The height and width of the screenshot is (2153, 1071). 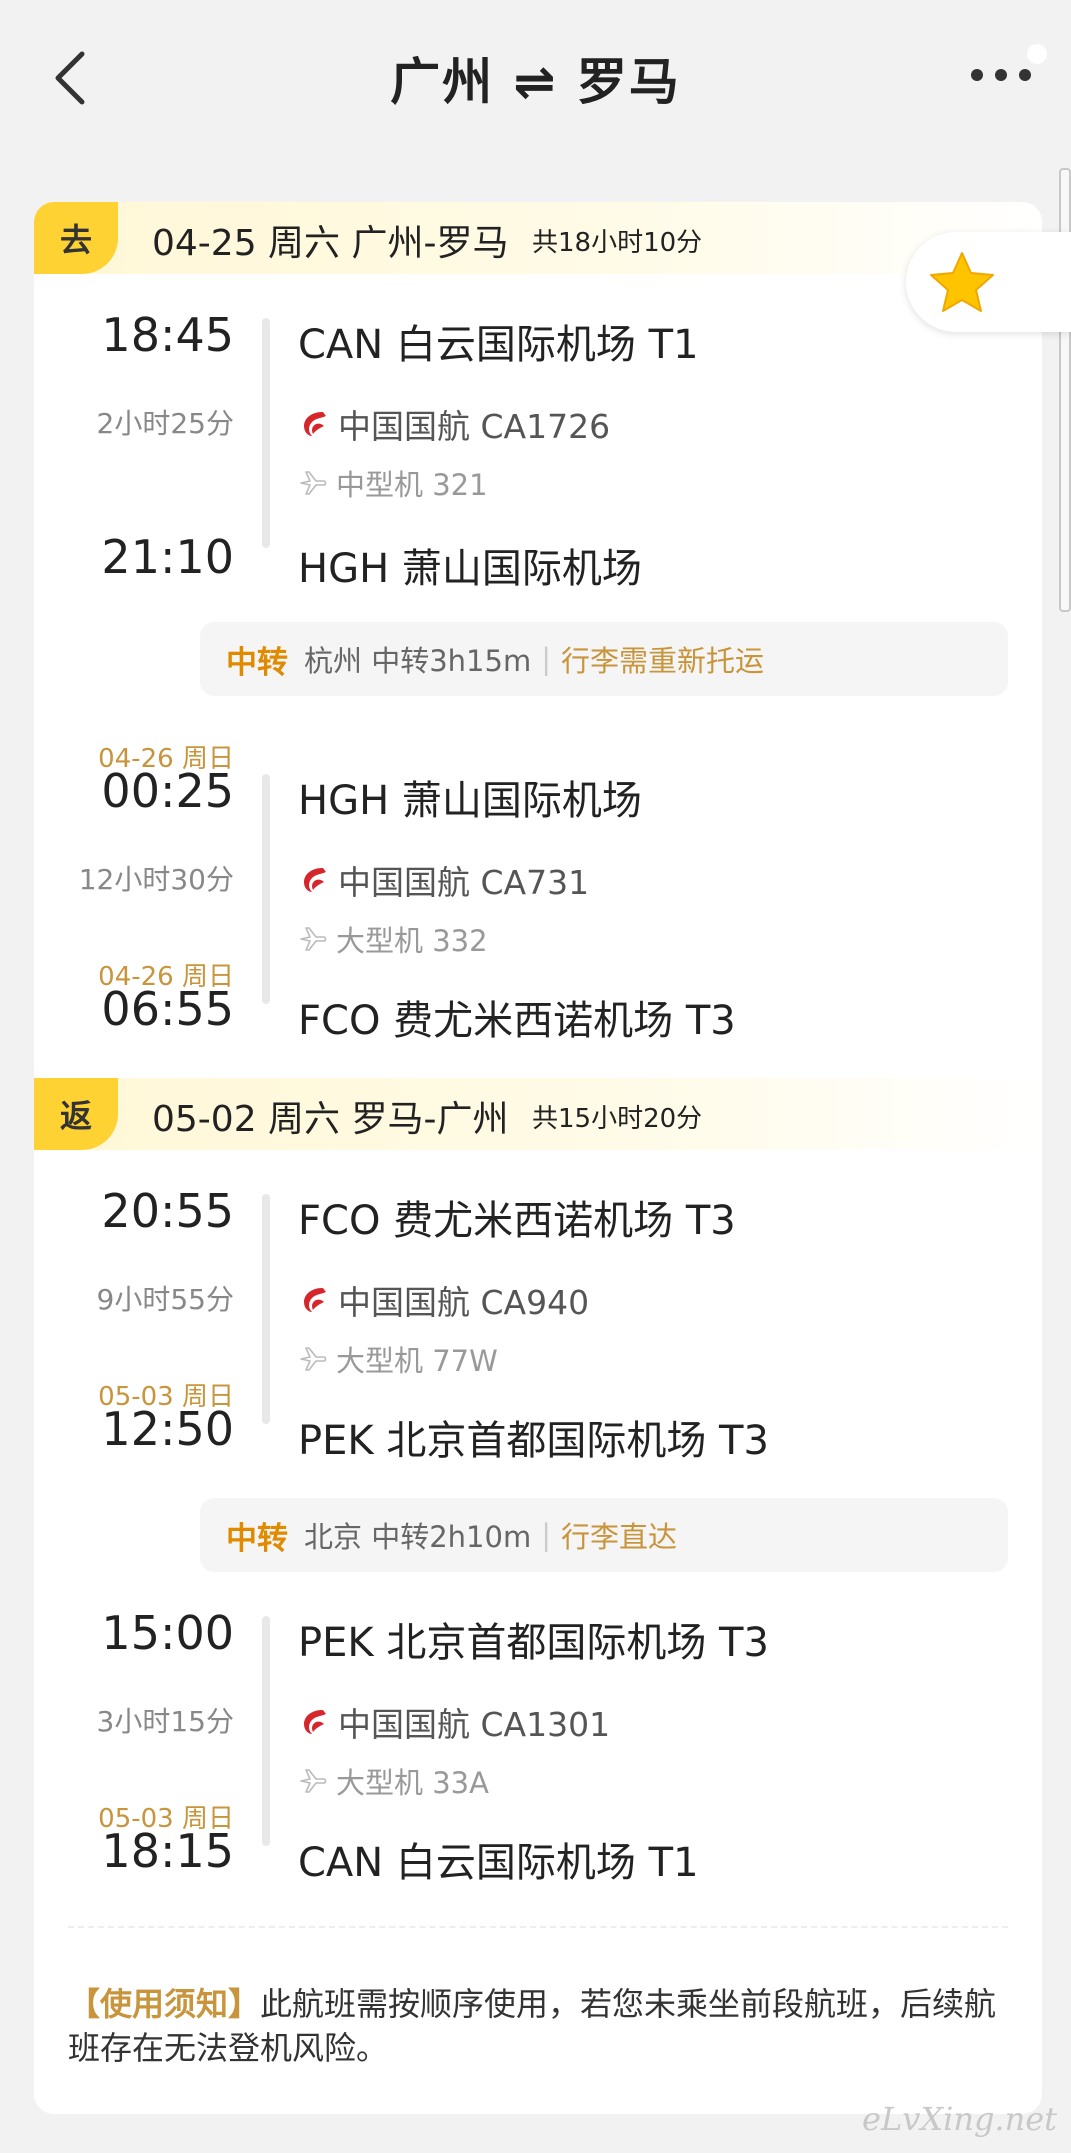 What do you see at coordinates (330, 243) in the screenshot?
I see `leg-date: 04-25 周六 广州-罗马` at bounding box center [330, 243].